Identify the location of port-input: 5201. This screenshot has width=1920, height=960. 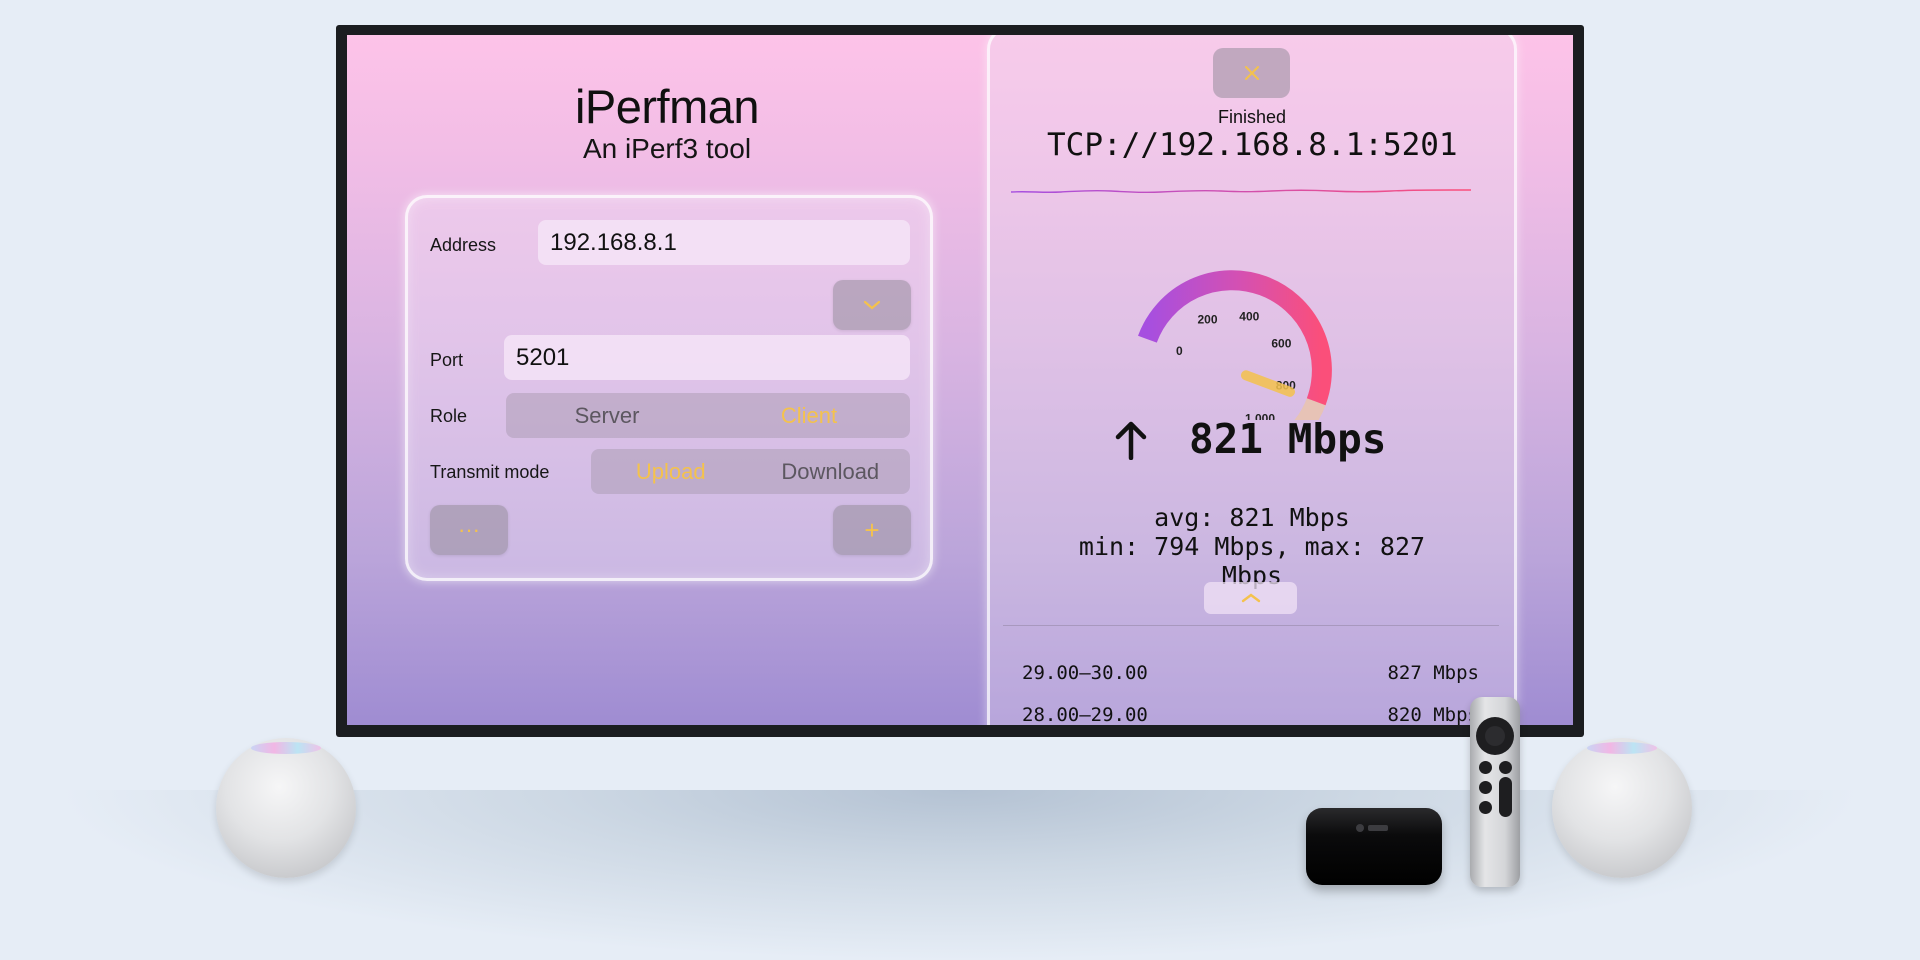
(707, 357).